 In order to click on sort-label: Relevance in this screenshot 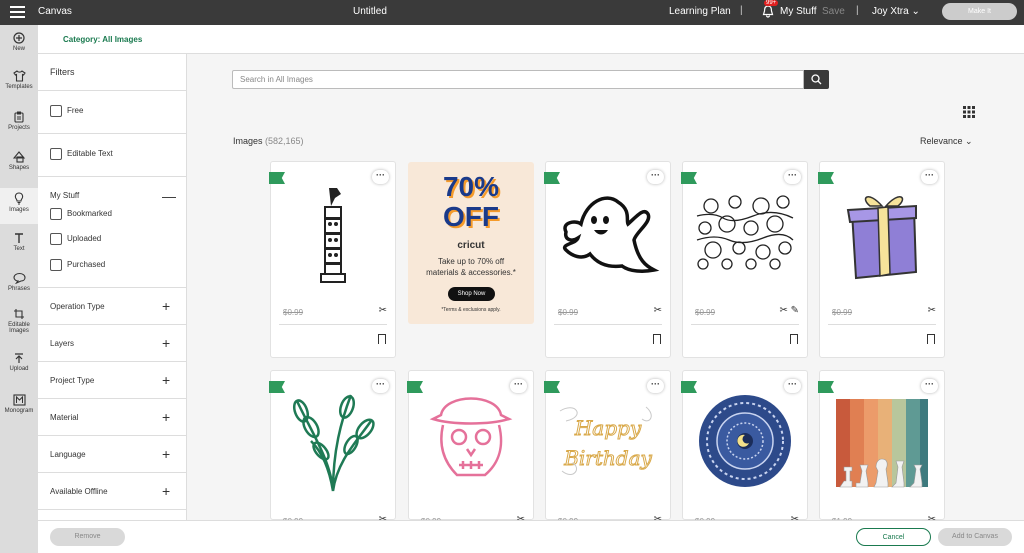, I will do `click(941, 141)`.